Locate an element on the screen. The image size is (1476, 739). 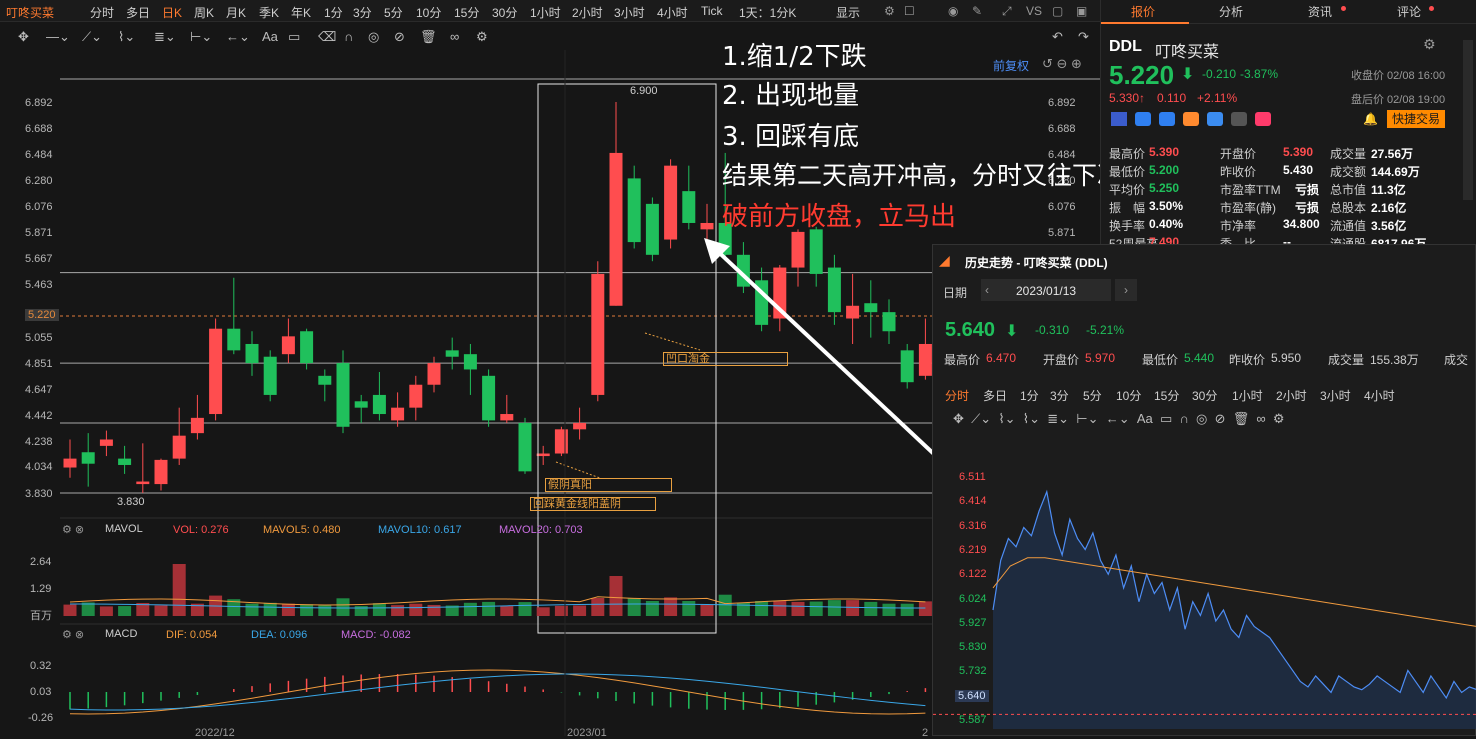
bell-icon: 🔔 is located at coordinates (1370, 119).